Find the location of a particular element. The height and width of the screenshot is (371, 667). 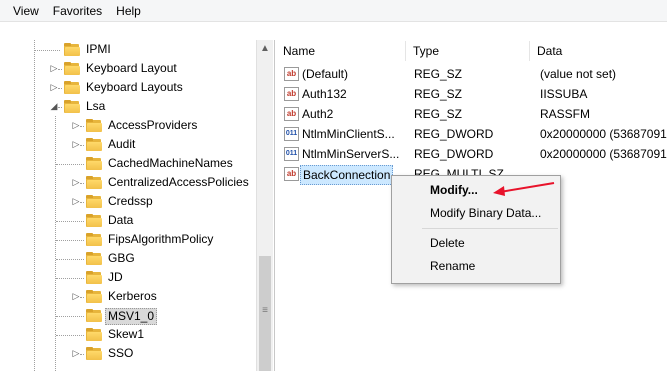

value-name: Auth132 is located at coordinates (324, 94).